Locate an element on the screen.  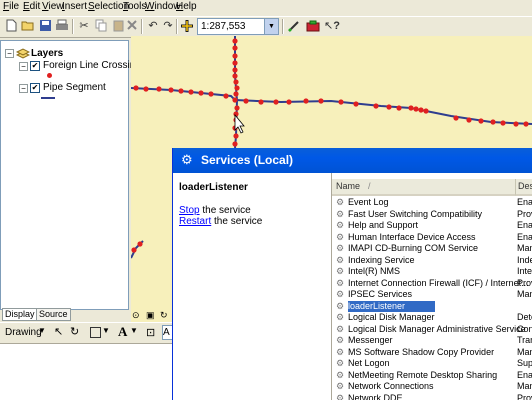
service-row: ⚙Network Connections Man is located at coordinates (432, 386).